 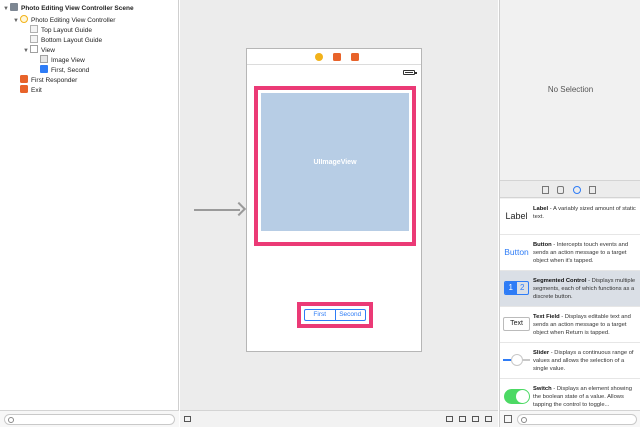 I want to click on outline-filter-bar, so click(x=89, y=418).